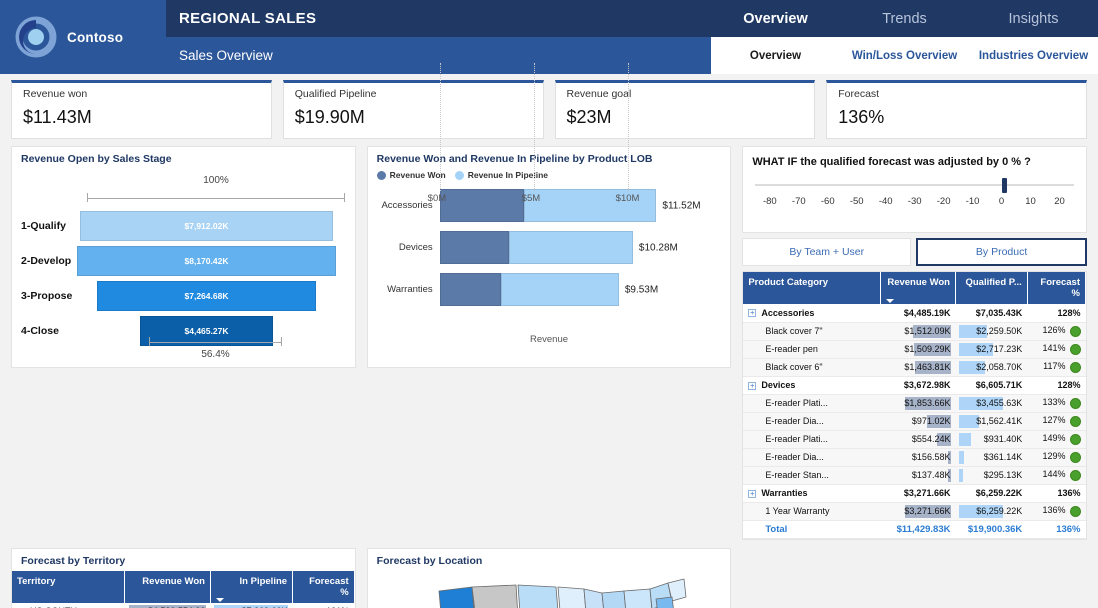  I want to click on table-row: E-reader Dia... $971.02K $1,562.41K 127%, so click(914, 421).